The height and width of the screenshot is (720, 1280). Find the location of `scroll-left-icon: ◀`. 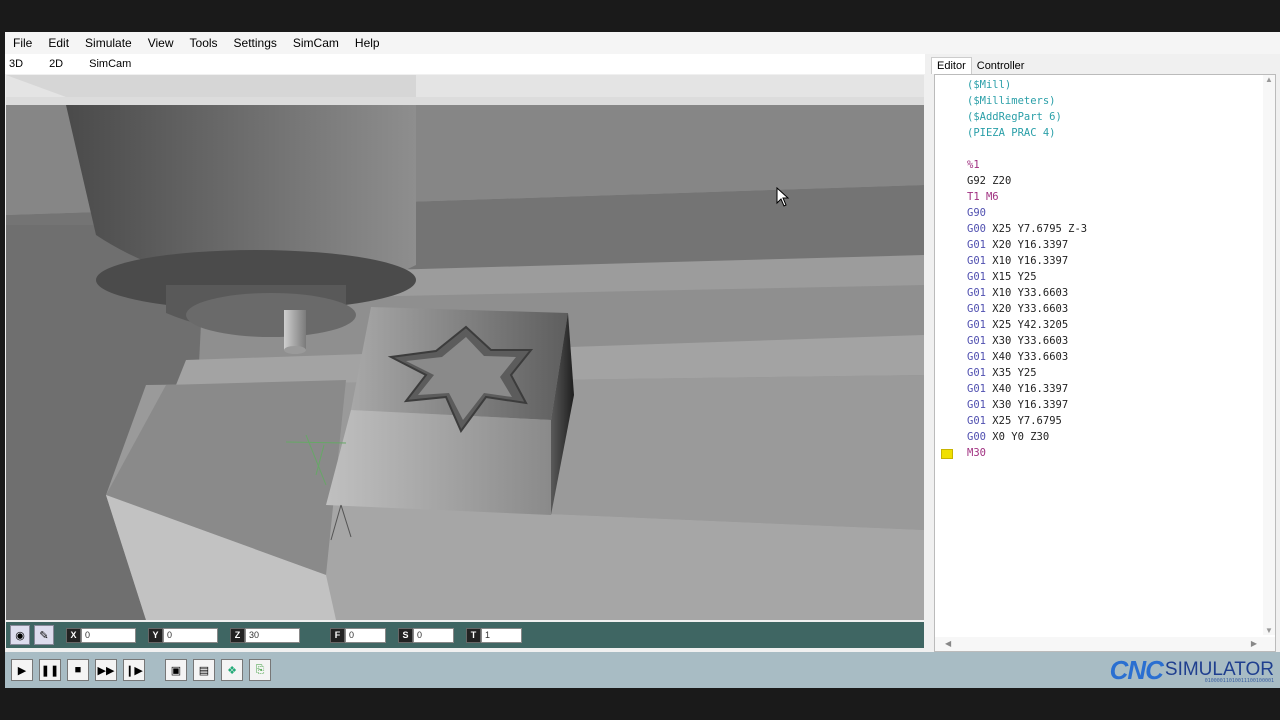

scroll-left-icon: ◀ is located at coordinates (948, 643).